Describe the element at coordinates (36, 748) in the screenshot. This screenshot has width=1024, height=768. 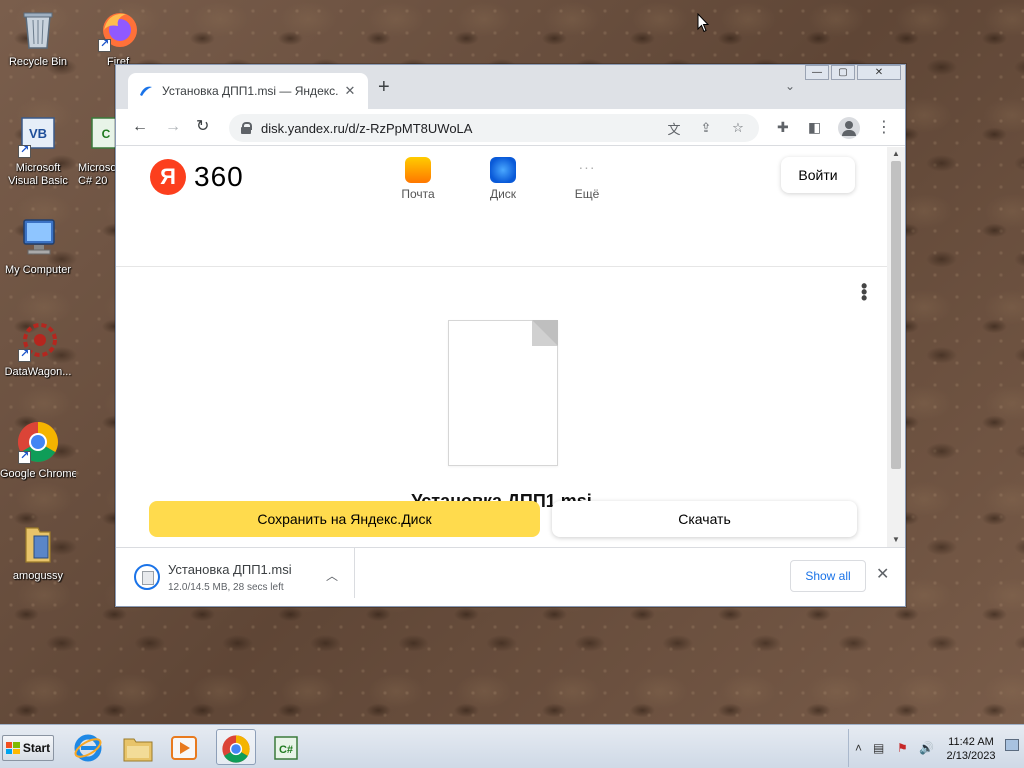
I see `start-label: Start` at that location.